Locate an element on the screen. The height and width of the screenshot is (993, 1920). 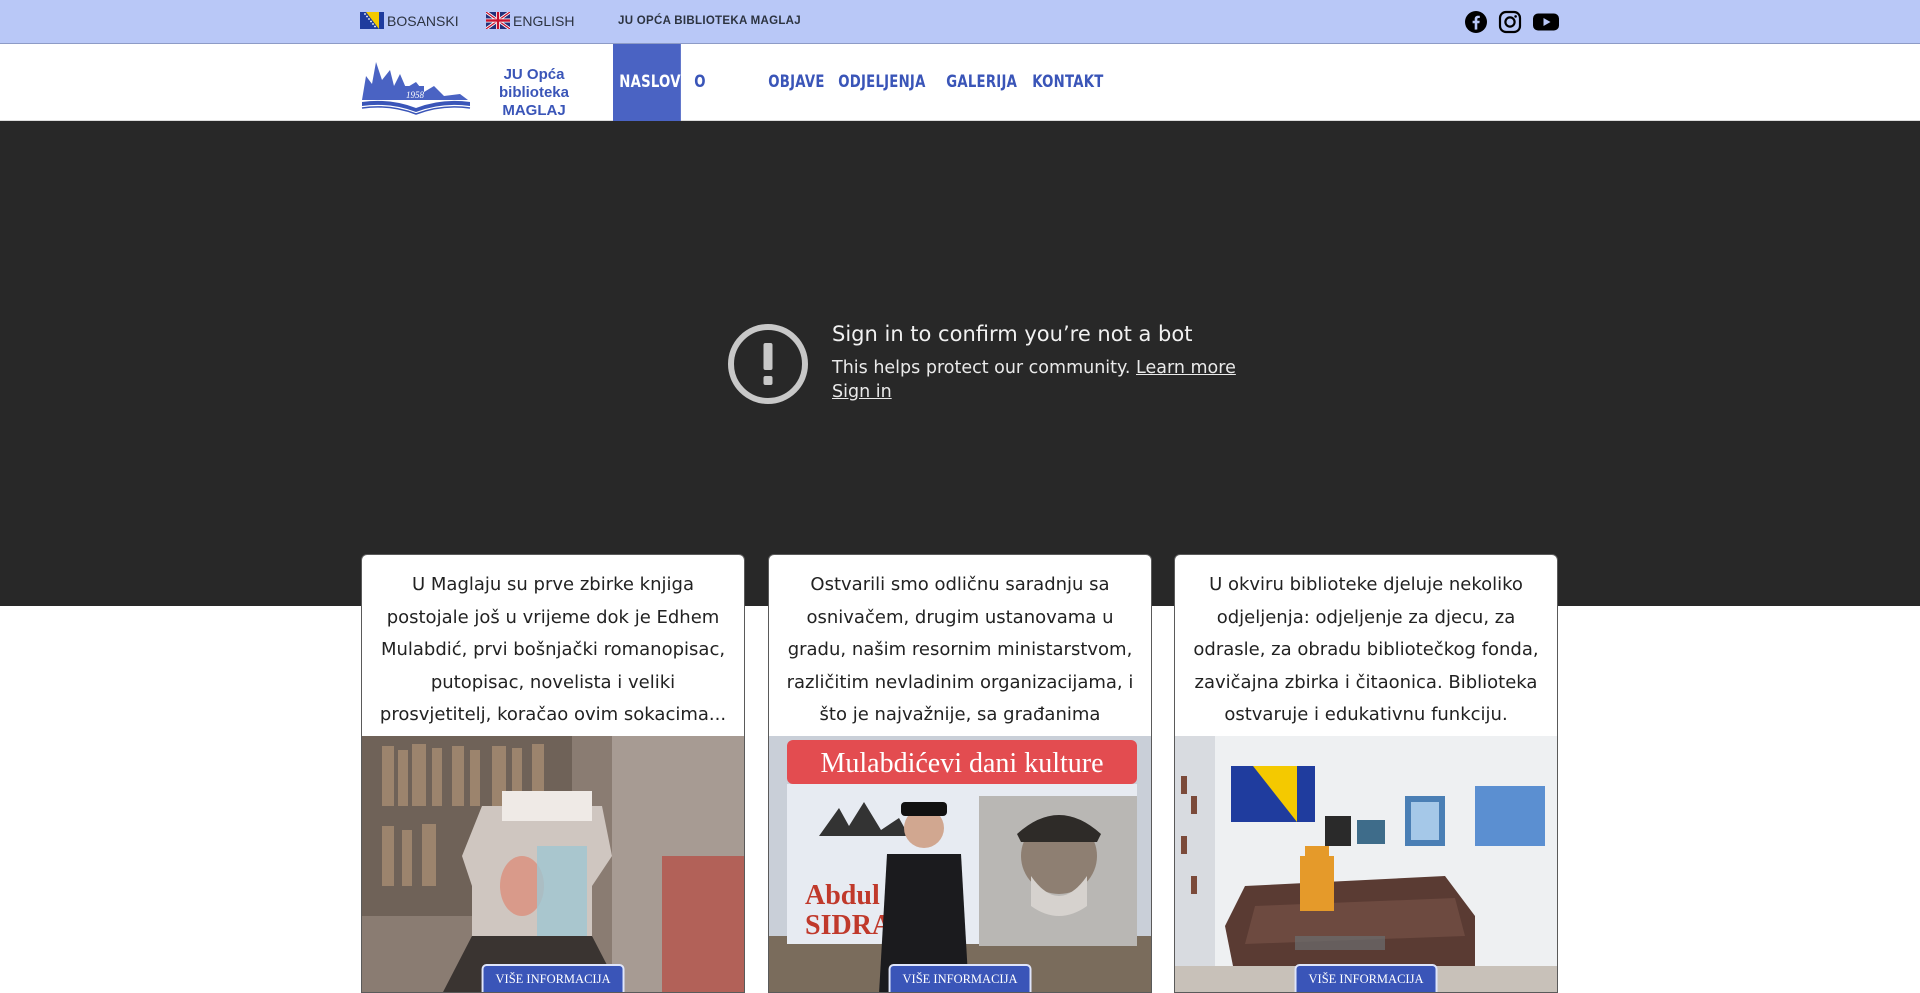
logo-line2: MAGLAJ is located at coordinates (534, 110).